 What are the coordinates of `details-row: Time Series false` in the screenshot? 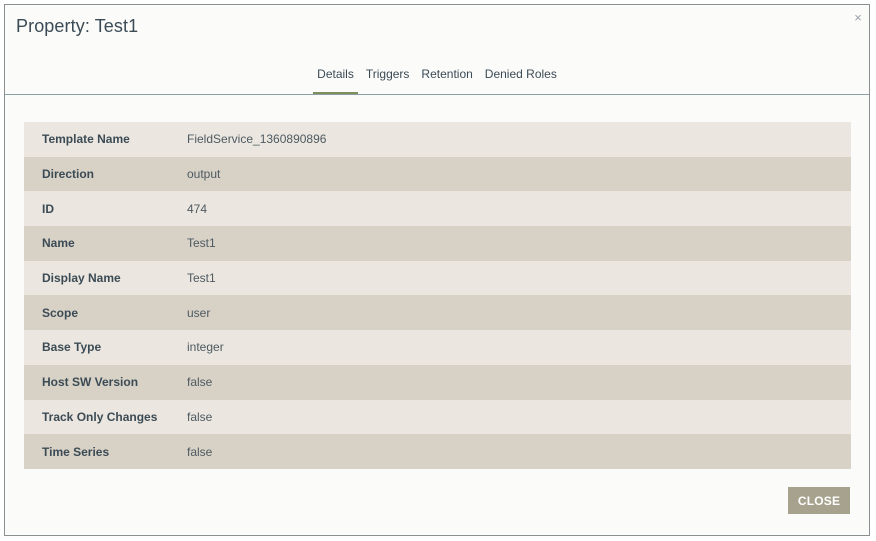 It's located at (437, 451).